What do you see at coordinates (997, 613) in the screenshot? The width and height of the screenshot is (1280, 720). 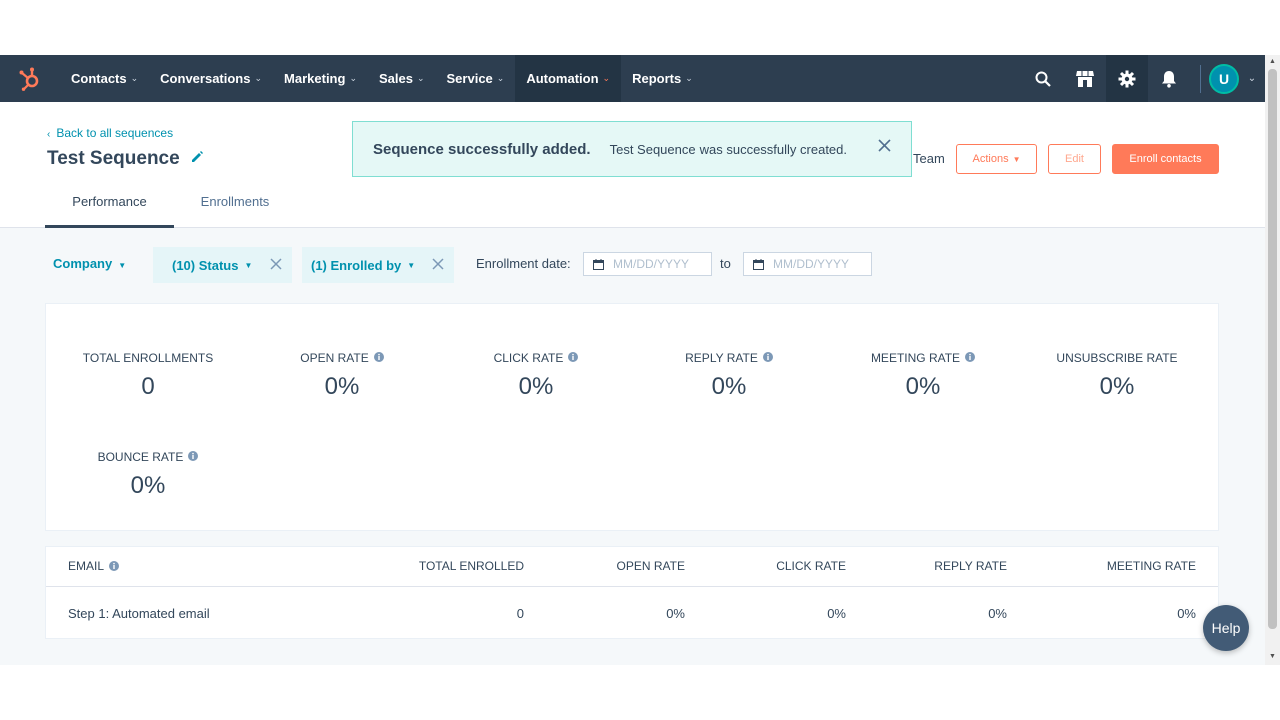 I see `table-cell-reply-rate: 0%` at bounding box center [997, 613].